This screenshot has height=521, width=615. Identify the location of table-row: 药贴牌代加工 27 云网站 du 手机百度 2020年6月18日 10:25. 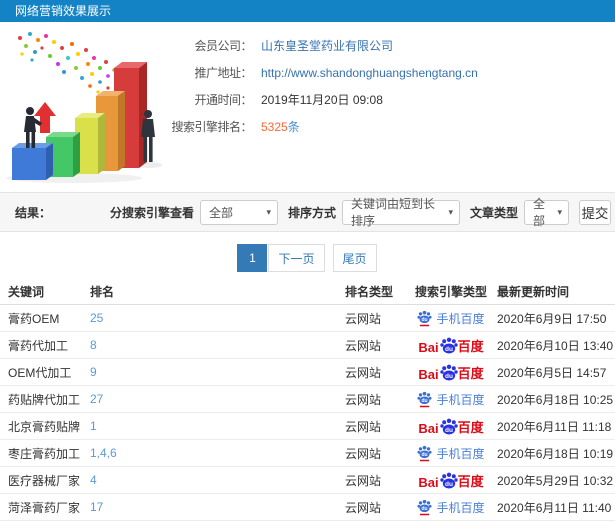
(307, 399).